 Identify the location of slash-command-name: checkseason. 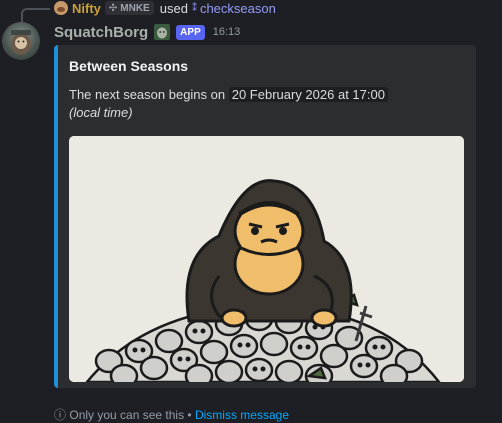
(237, 8).